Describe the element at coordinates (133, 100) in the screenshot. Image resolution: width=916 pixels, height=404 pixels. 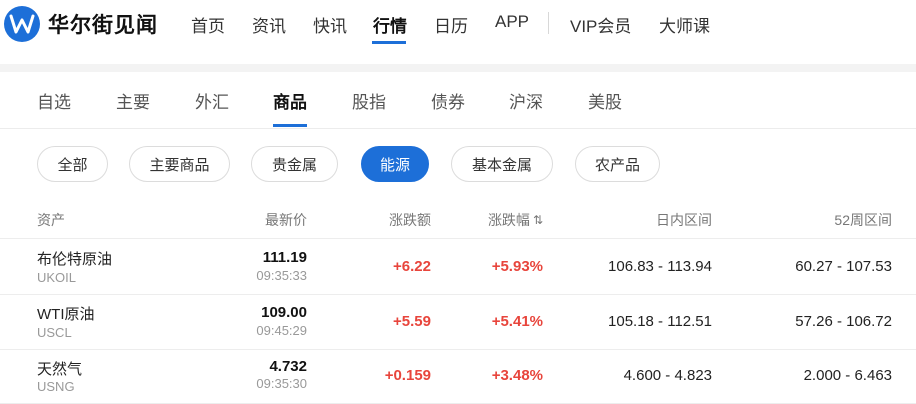
I see `tab-major: 主要` at that location.